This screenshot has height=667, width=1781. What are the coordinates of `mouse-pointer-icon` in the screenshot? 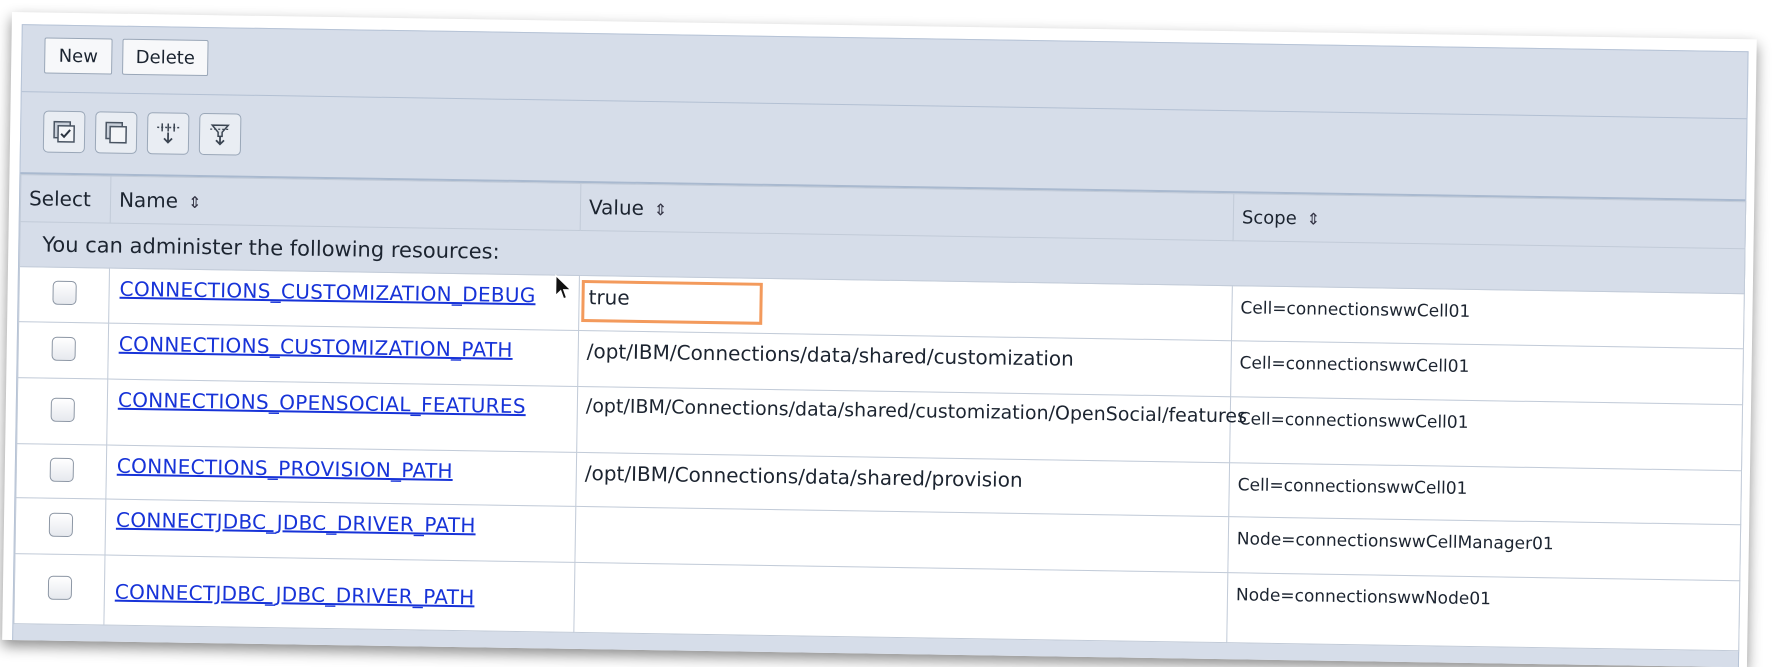 It's located at (564, 288).